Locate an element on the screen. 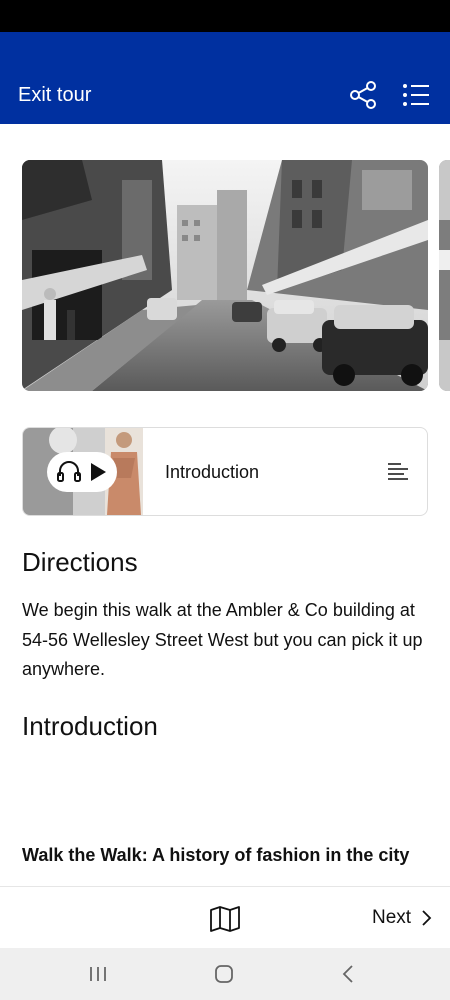 The height and width of the screenshot is (1000, 450). next-photo is located at coordinates (444, 275).